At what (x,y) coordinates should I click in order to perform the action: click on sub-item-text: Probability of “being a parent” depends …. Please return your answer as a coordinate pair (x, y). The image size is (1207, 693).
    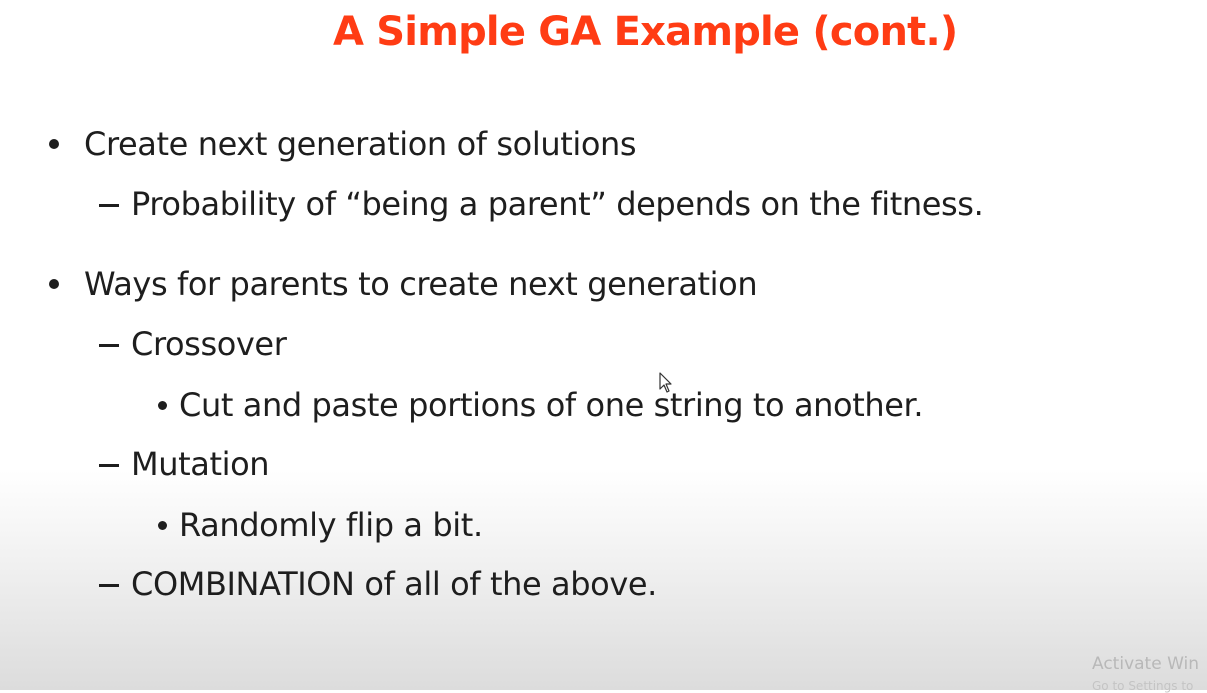
    Looking at the image, I should click on (557, 204).